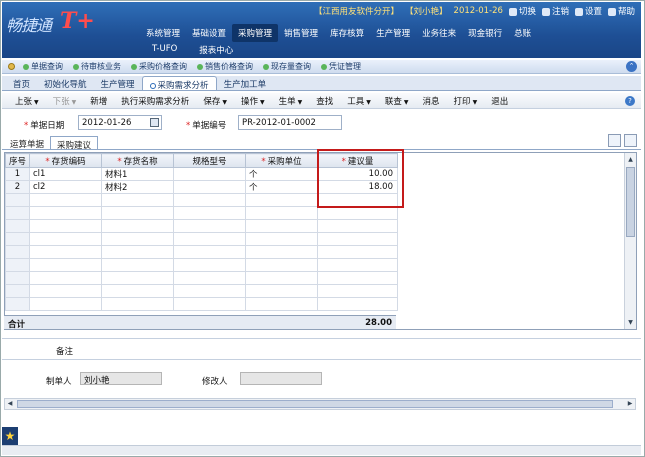 The width and height of the screenshot is (645, 457). What do you see at coordinates (164, 50) in the screenshot?
I see `menu-item-t-ufo: T-UFO` at bounding box center [164, 50].